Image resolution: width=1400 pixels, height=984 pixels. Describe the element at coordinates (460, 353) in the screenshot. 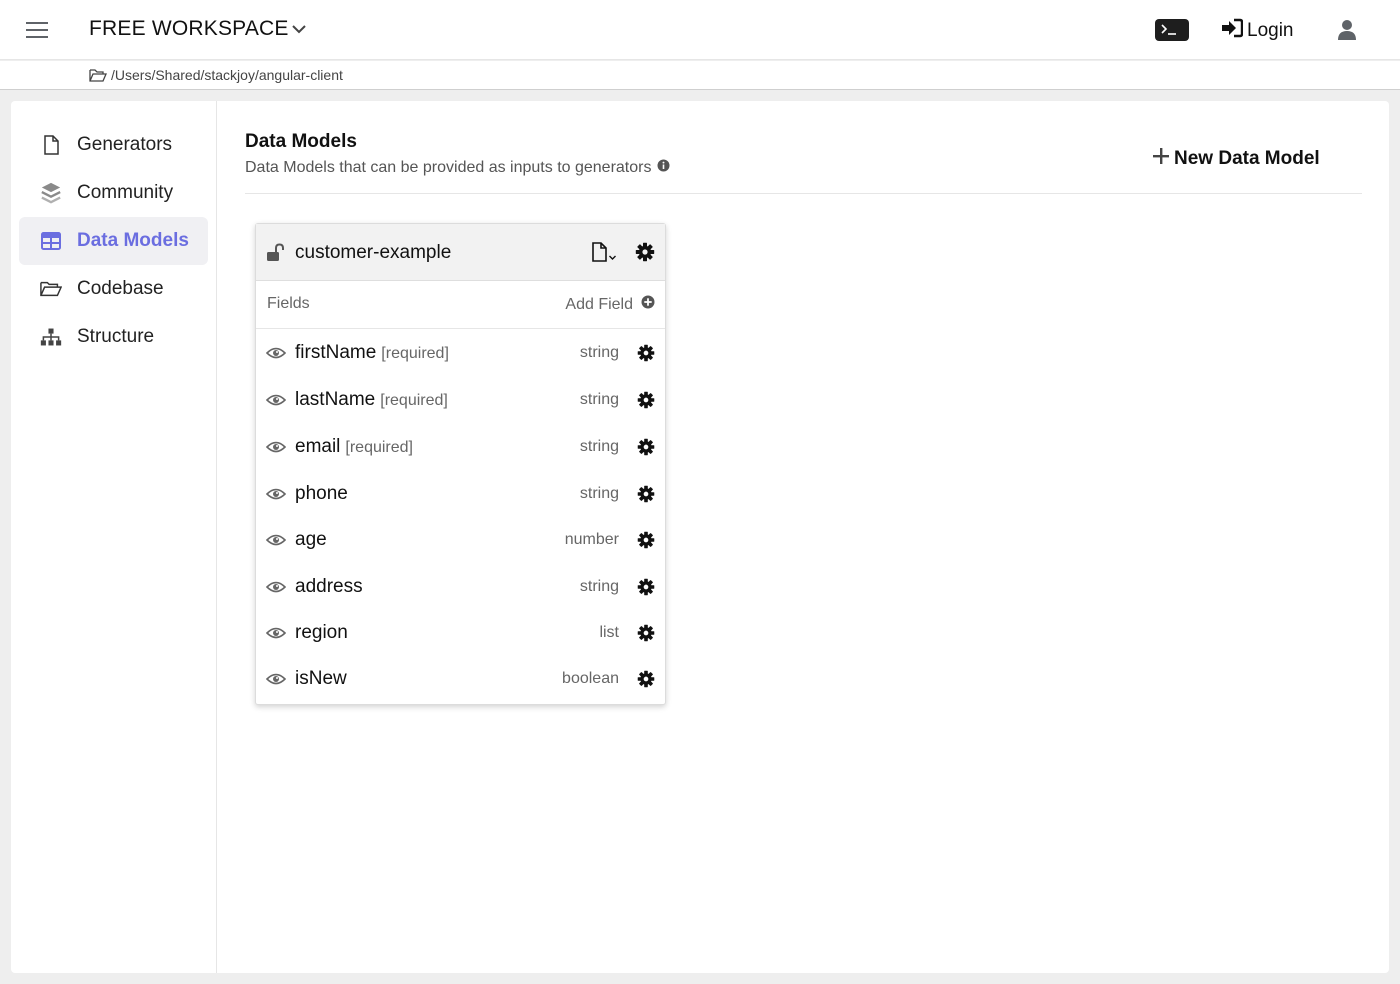

I see `field-row: firstName [required] string` at that location.